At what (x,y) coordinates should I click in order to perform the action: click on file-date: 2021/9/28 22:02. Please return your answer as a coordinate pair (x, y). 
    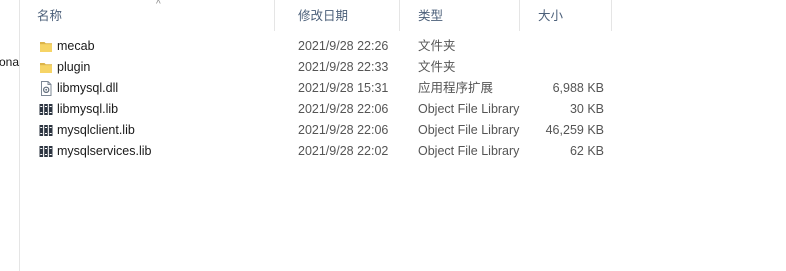
    Looking at the image, I should click on (343, 151).